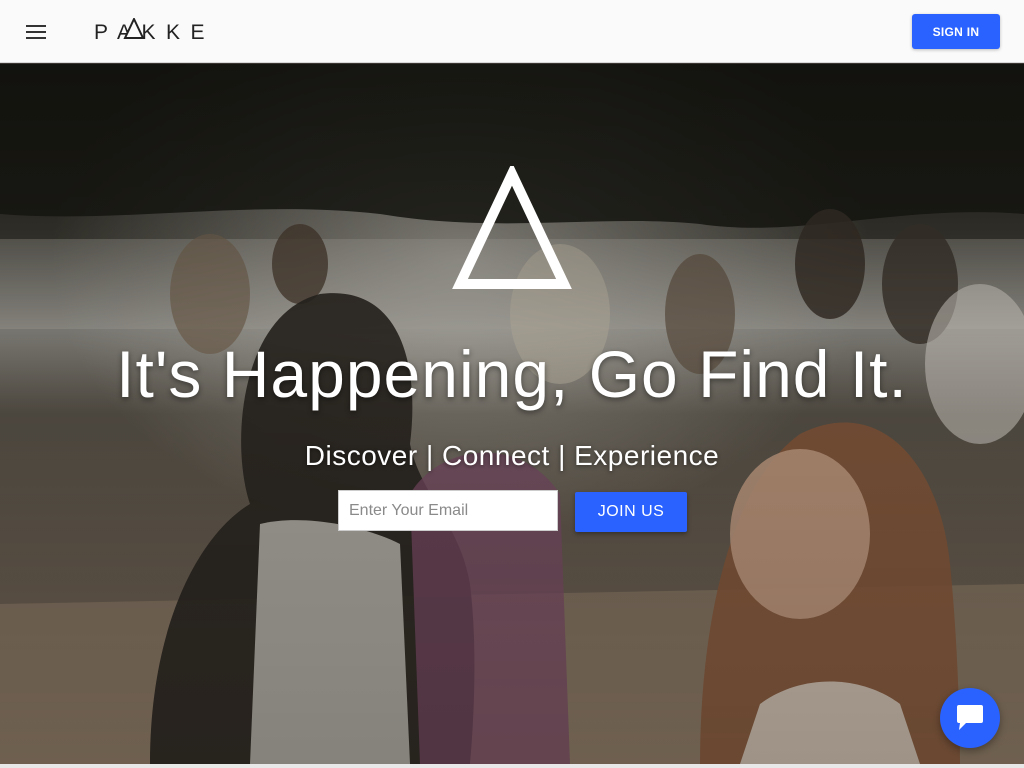 The width and height of the screenshot is (1024, 768). I want to click on page-bottom-edge, so click(512, 766).